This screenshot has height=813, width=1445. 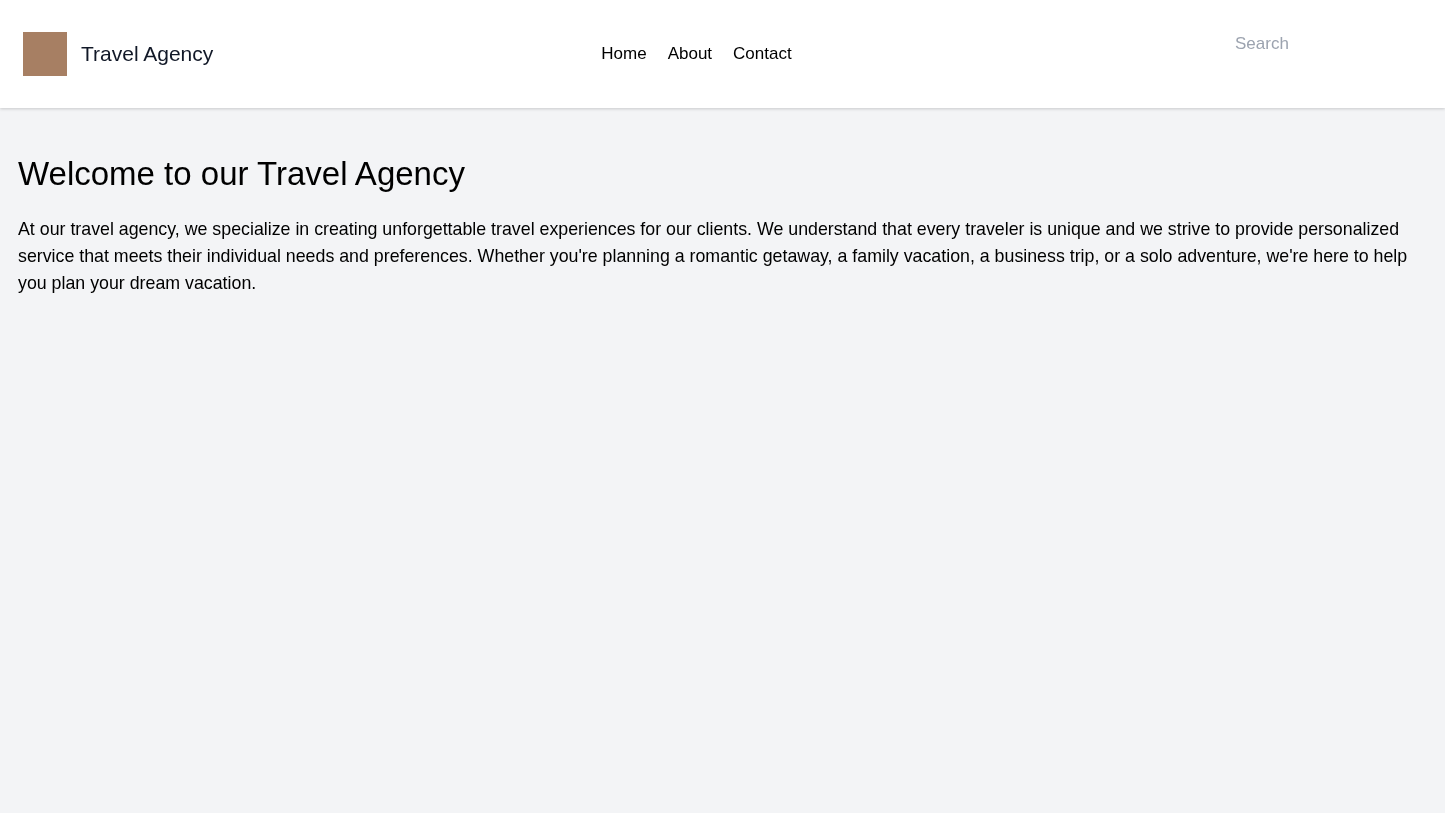 What do you see at coordinates (45, 54) in the screenshot?
I see `logo-photo-placeholder` at bounding box center [45, 54].